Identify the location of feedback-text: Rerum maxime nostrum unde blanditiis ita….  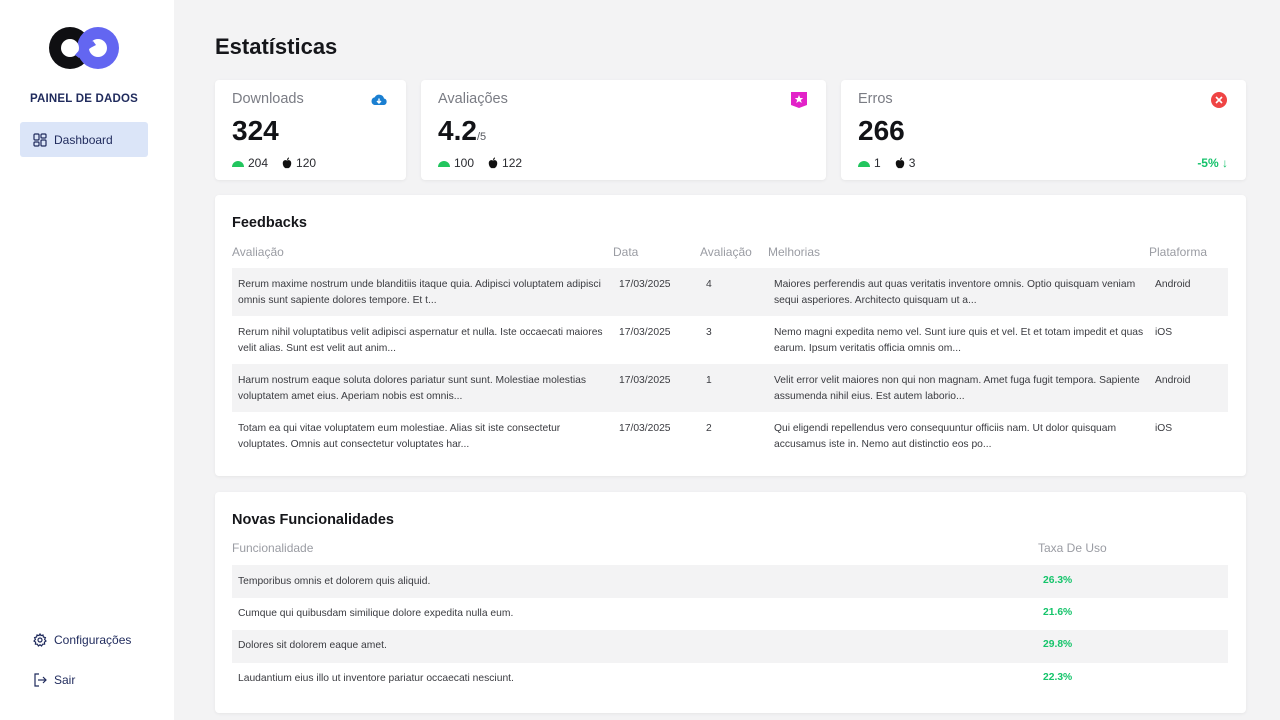
(419, 292).